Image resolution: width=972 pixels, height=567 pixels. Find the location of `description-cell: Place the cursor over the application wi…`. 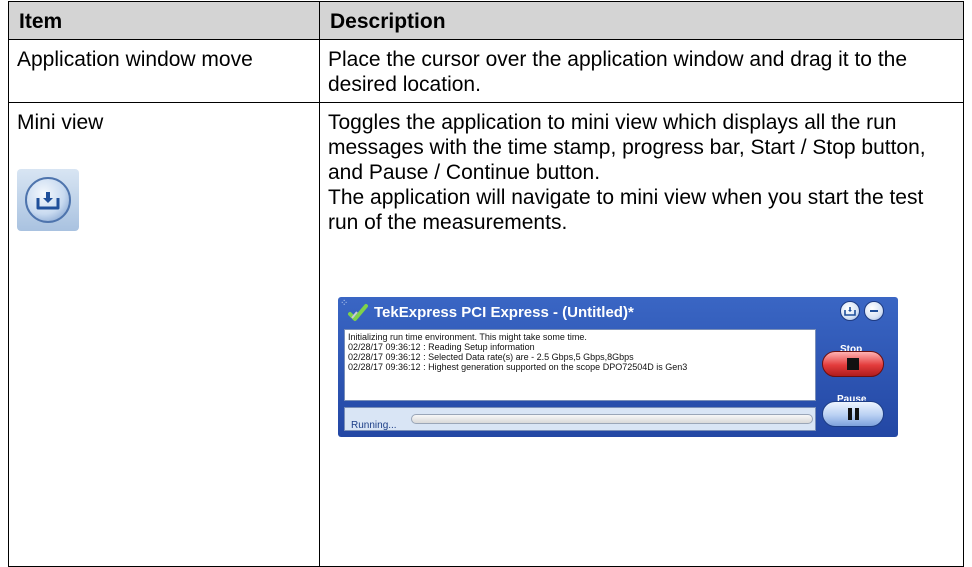

description-cell: Place the cursor over the application wi… is located at coordinates (641, 71).